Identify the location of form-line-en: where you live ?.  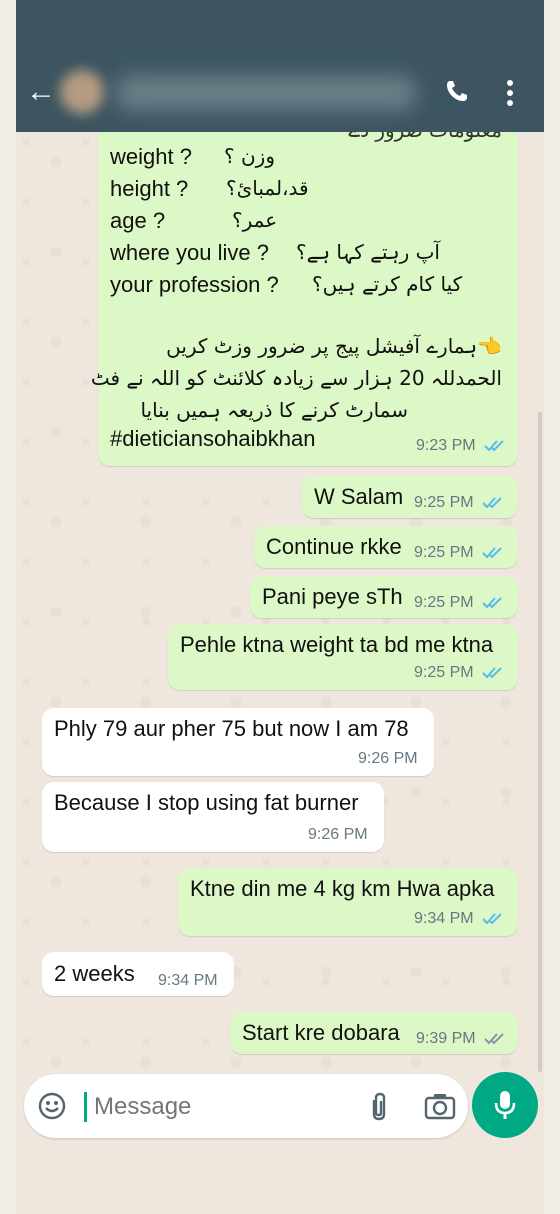
(189, 252).